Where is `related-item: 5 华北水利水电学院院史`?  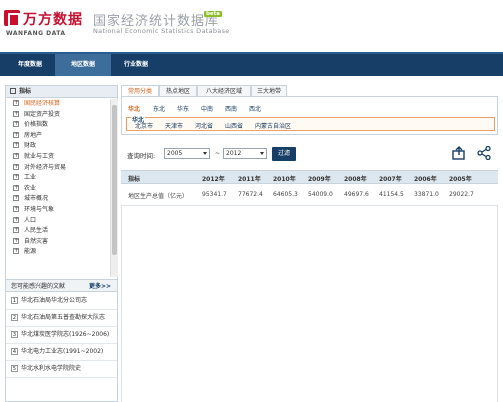 related-item: 5 华北水利水电学院院史 is located at coordinates (61, 369).